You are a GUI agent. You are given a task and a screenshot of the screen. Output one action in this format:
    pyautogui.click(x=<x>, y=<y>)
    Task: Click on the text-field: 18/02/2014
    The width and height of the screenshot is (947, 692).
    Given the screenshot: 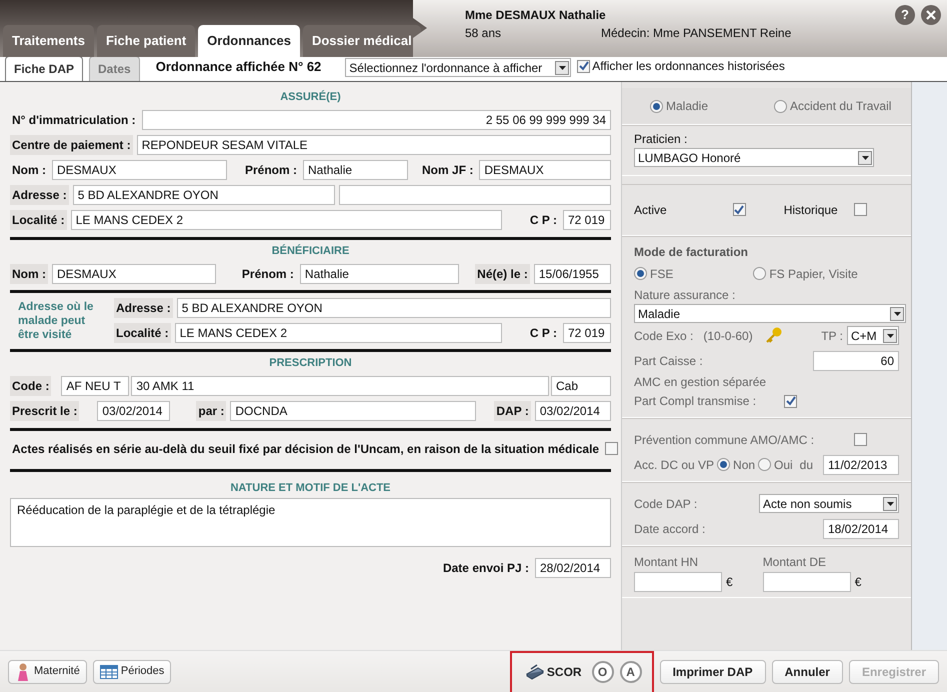 What is the action you would take?
    pyautogui.click(x=861, y=528)
    